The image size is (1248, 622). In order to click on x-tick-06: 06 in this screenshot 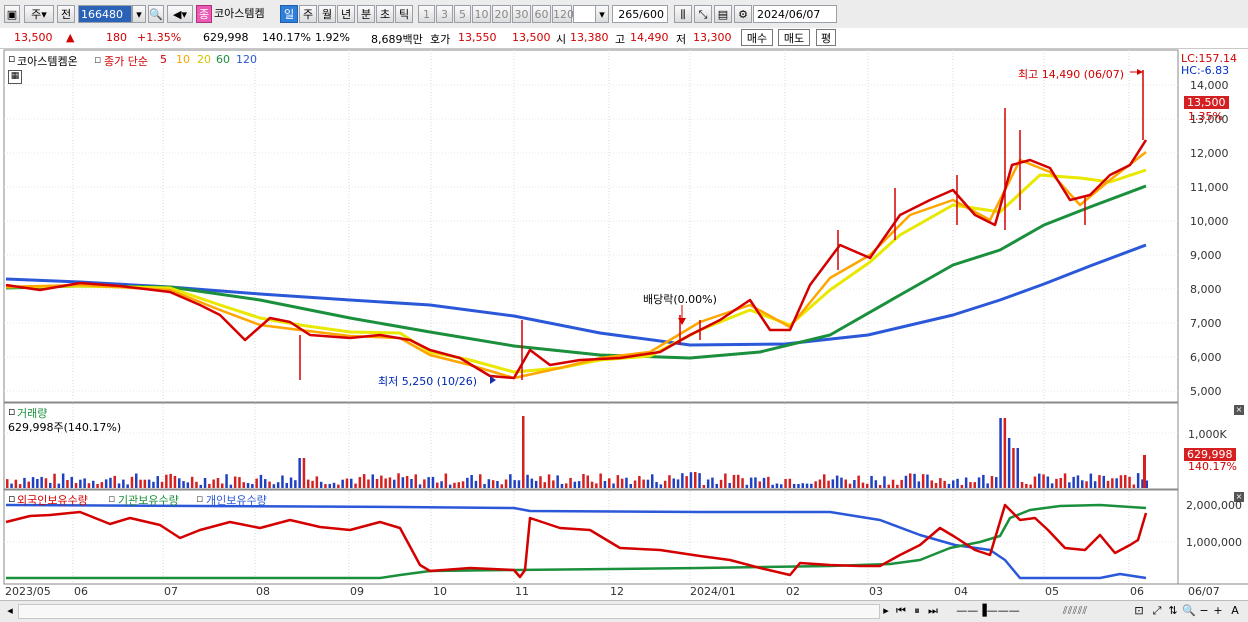, I will do `click(81, 591)`.